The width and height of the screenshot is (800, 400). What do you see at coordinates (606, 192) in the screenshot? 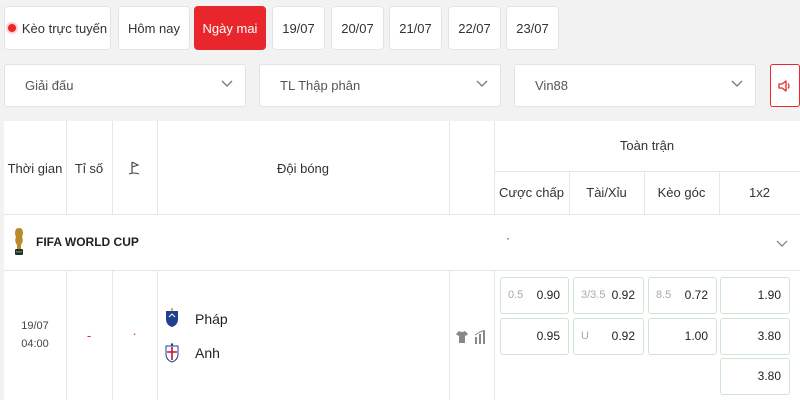
I see `header-over-under: Tài/Xỉu` at bounding box center [606, 192].